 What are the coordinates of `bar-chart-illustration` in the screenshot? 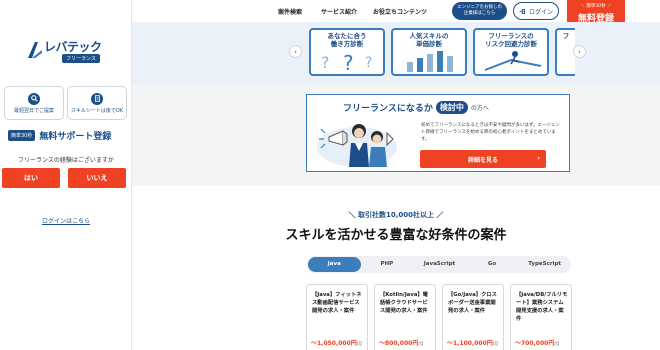 It's located at (430, 61).